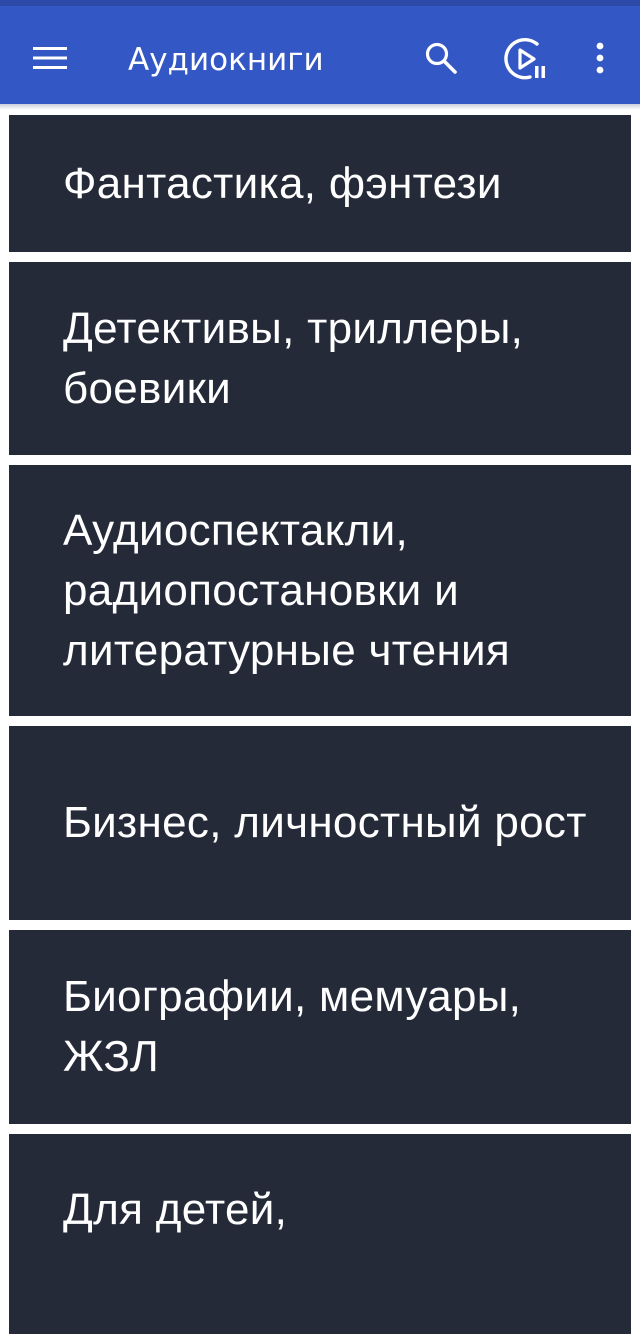 This screenshot has width=640, height=1344. I want to click on page-title: Аудиокниги, so click(226, 60).